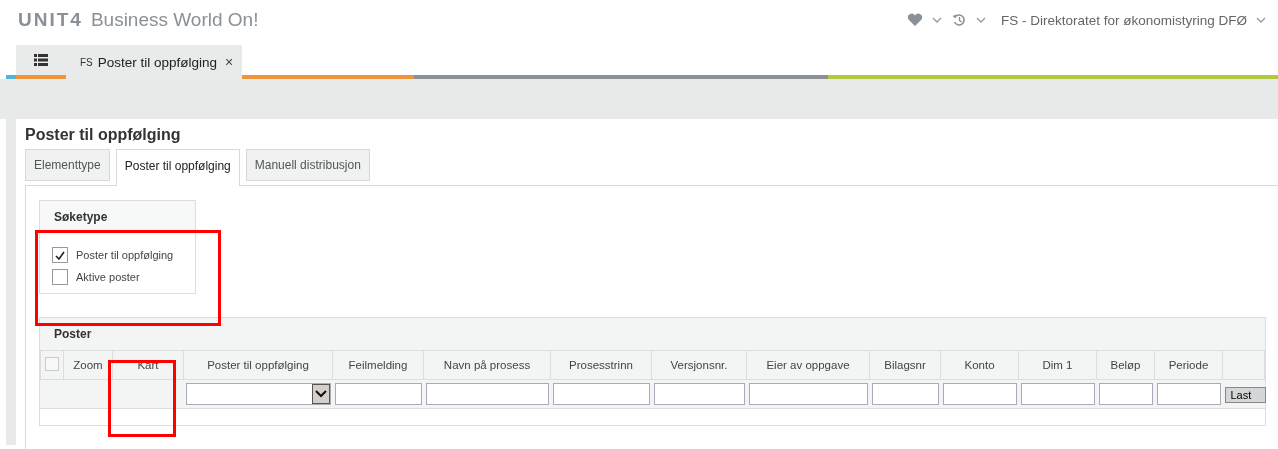  What do you see at coordinates (307, 165) in the screenshot?
I see `tab: Manuell distribusjon` at bounding box center [307, 165].